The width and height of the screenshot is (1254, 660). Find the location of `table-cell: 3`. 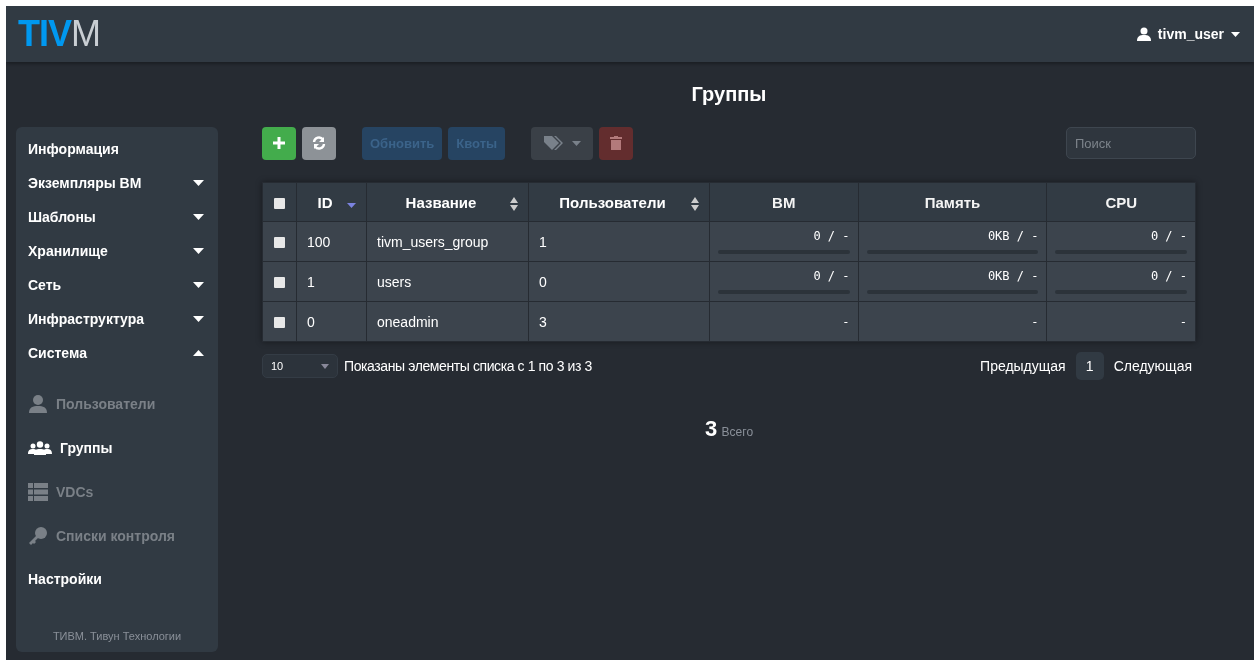

table-cell: 3 is located at coordinates (619, 321).